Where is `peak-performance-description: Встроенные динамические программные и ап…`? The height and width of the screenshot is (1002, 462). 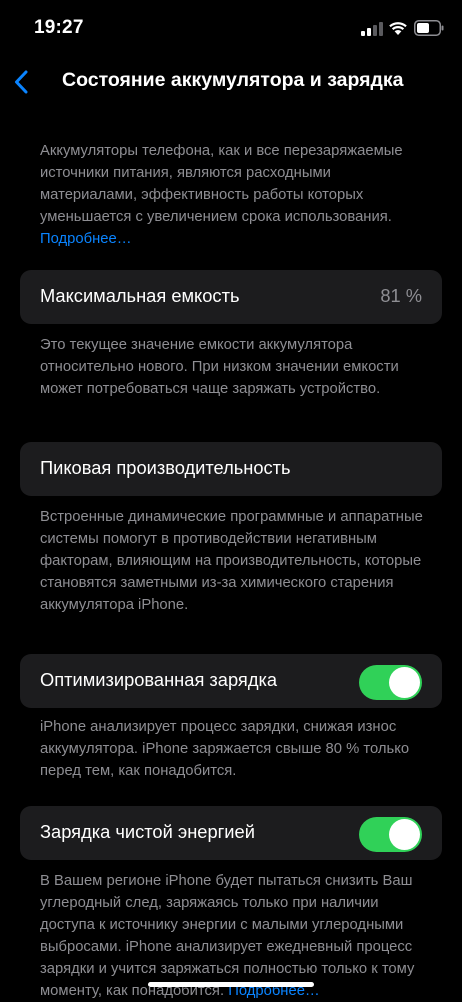 peak-performance-description: Встроенные динамические программные и ап… is located at coordinates (231, 561).